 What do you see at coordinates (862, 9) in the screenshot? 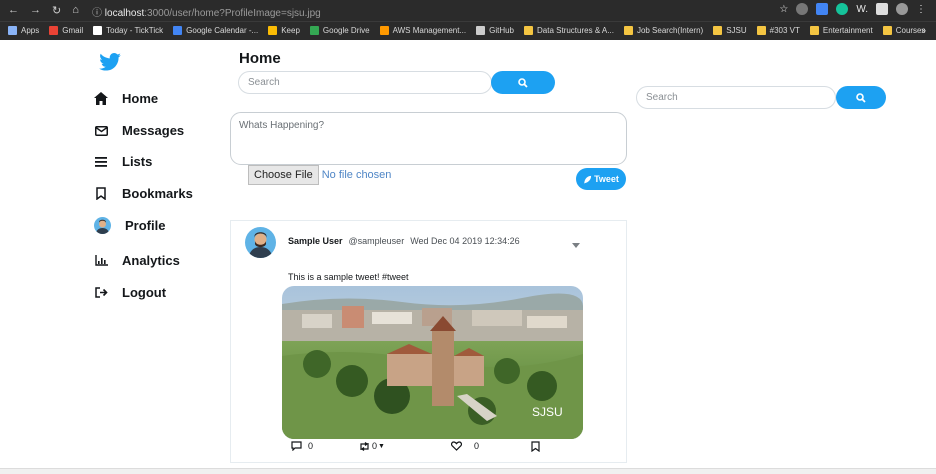
I see `word-extension-label: W.` at bounding box center [862, 9].